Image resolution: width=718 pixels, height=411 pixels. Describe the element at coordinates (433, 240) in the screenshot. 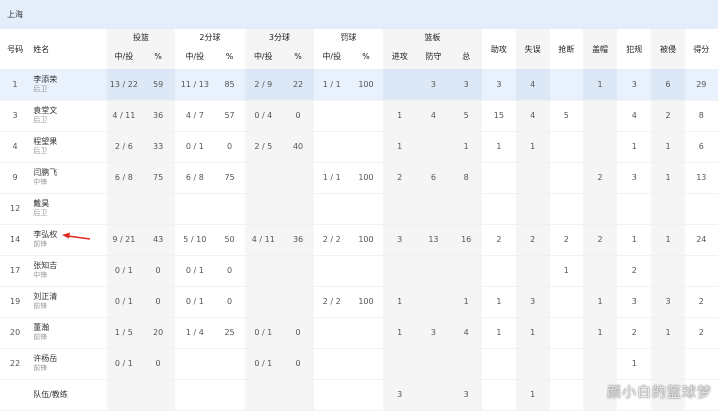

I see `stat-dreb: 13` at that location.